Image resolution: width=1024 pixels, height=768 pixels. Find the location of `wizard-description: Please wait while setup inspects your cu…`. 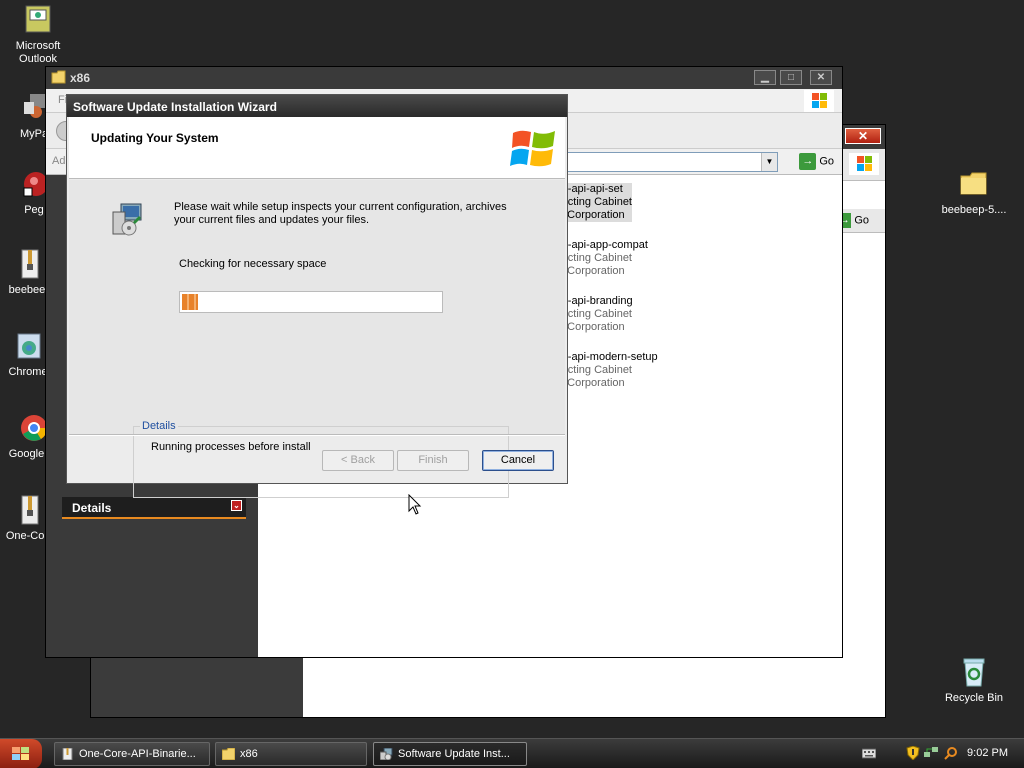

wizard-description: Please wait while setup inspects your cu… is located at coordinates (340, 213).